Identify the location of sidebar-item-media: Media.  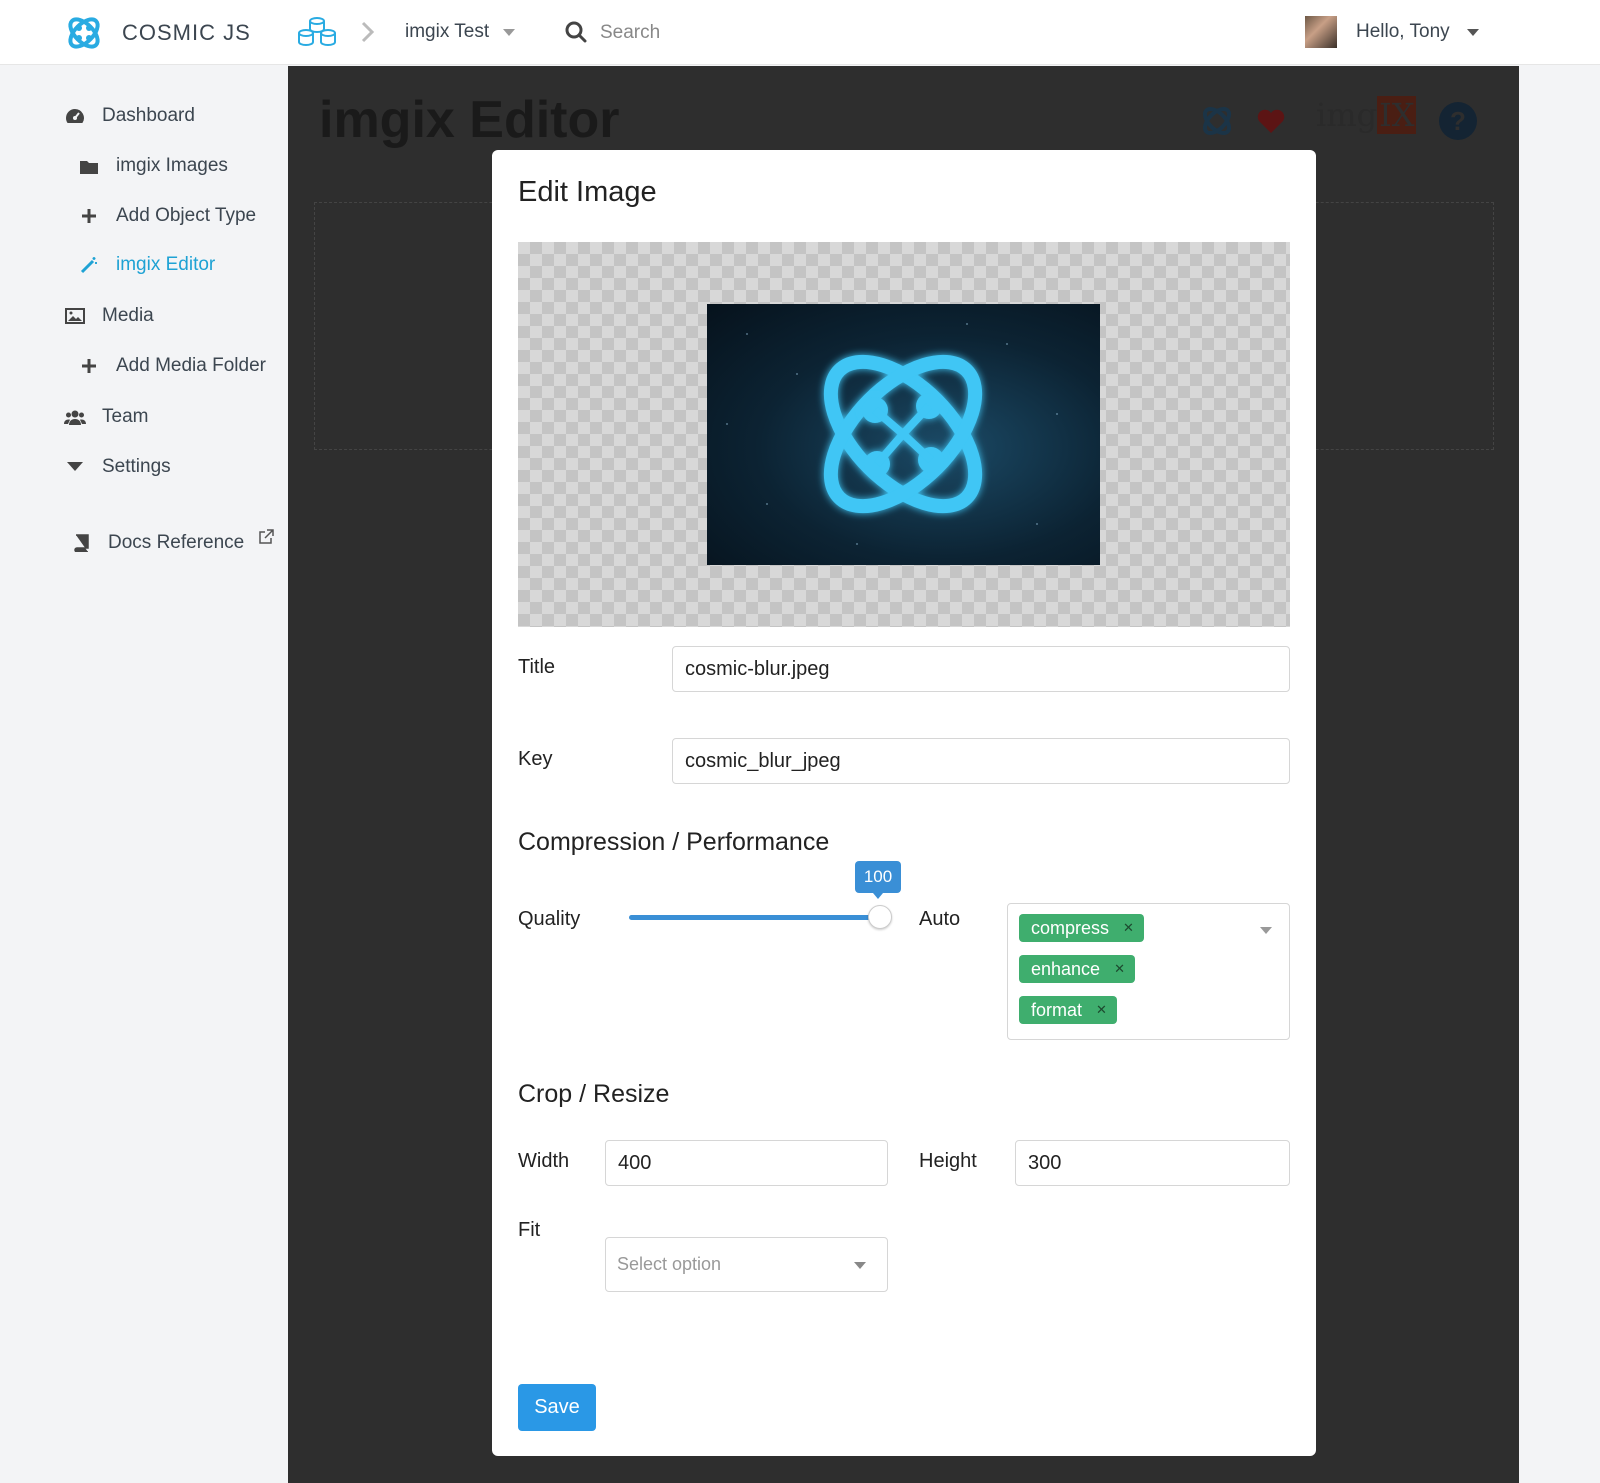
(109, 316).